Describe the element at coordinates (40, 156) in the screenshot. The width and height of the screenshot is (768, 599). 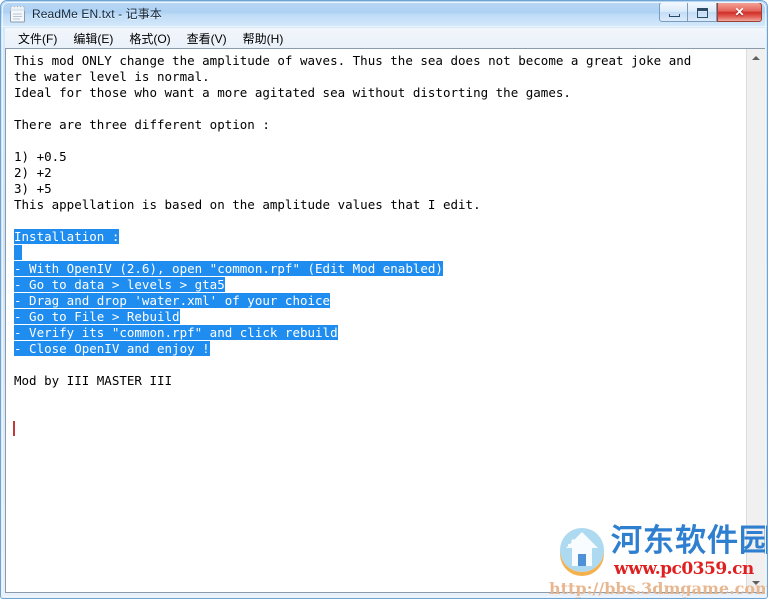
I see `text-line: 1) +0.5` at that location.